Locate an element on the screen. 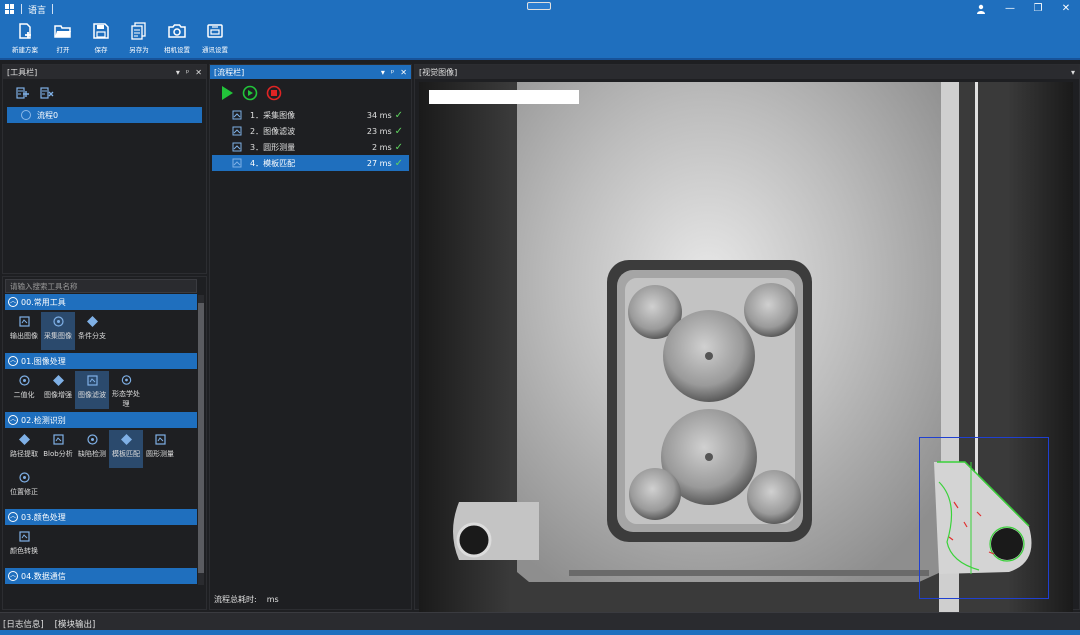 This screenshot has height=635, width=1080. minimize-button: — is located at coordinates (1010, 9).